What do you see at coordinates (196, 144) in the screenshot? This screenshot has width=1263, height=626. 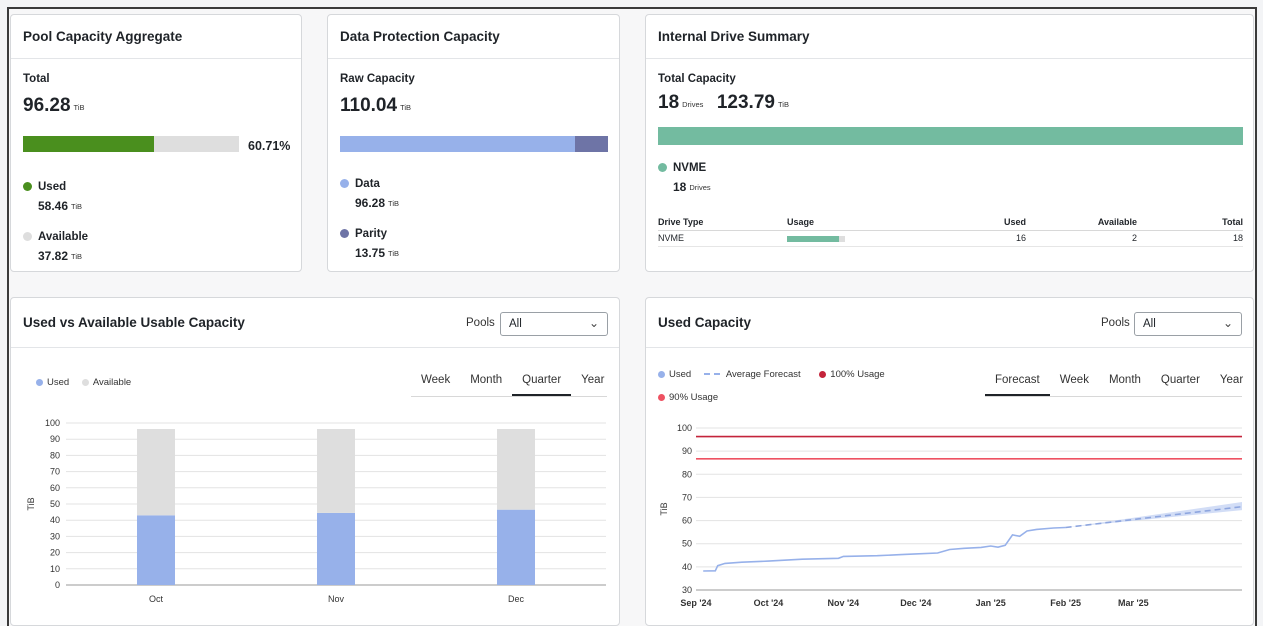 I see `available-fill` at bounding box center [196, 144].